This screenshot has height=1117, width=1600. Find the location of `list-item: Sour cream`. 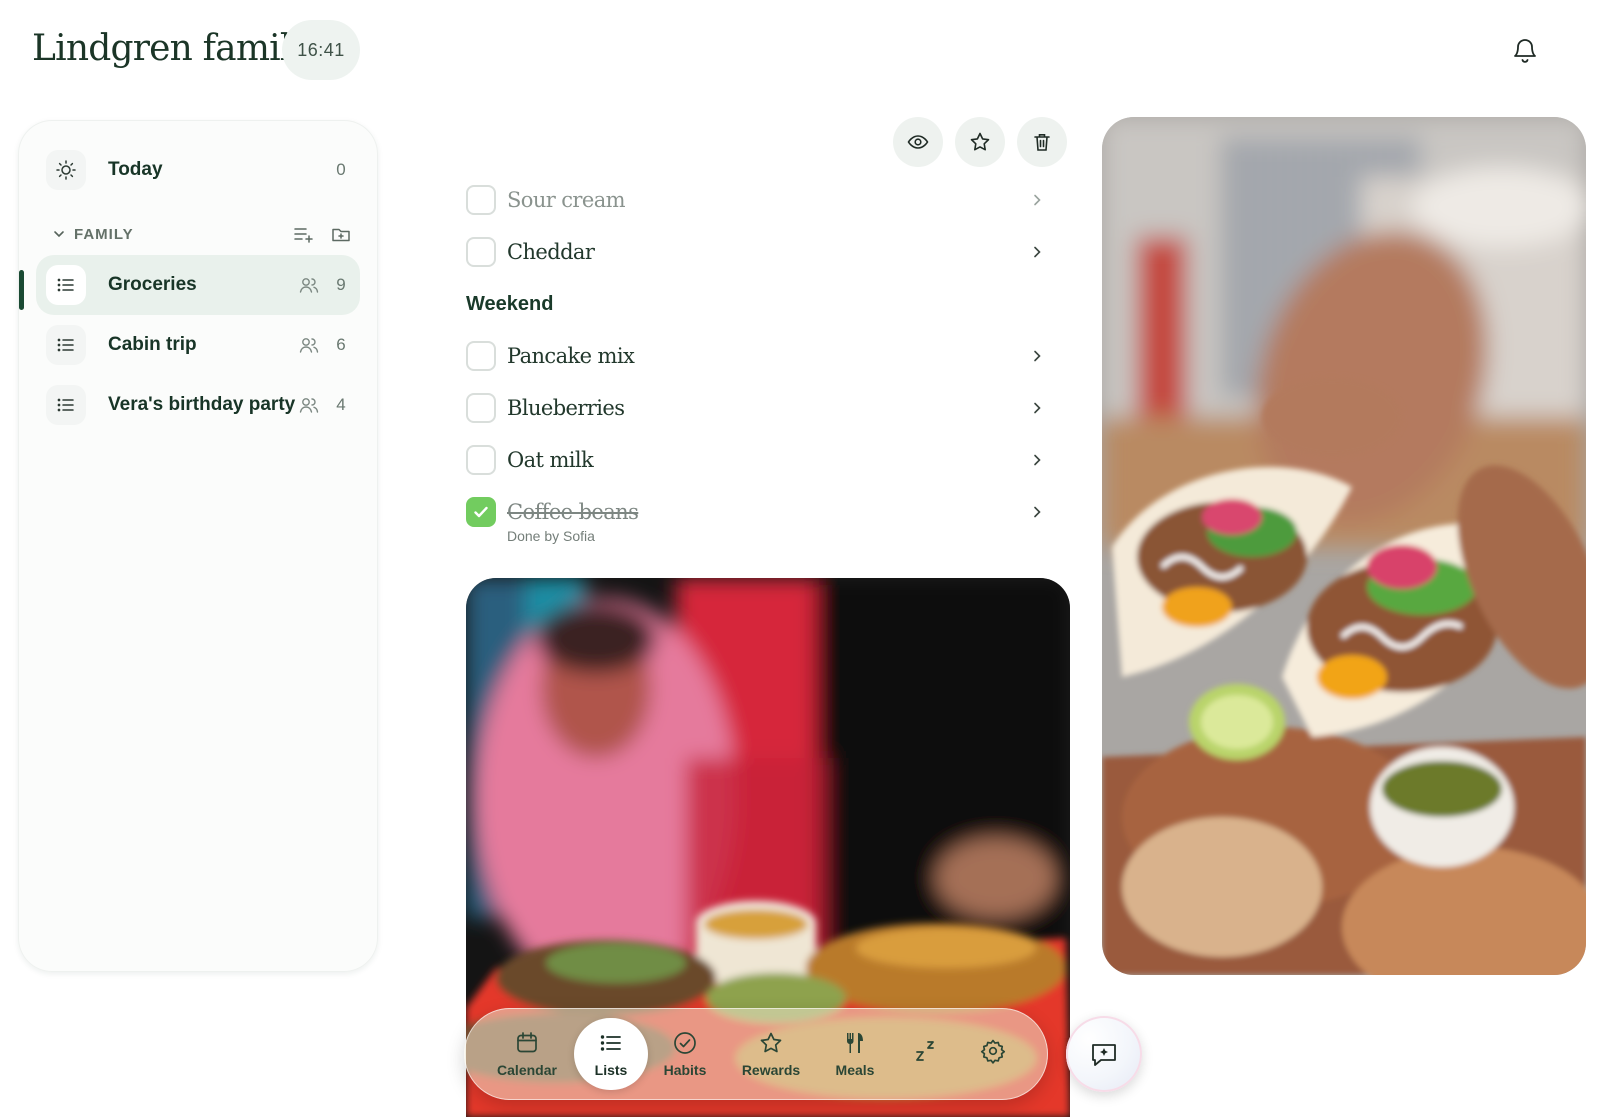

list-item: Sour cream is located at coordinates (766, 200).